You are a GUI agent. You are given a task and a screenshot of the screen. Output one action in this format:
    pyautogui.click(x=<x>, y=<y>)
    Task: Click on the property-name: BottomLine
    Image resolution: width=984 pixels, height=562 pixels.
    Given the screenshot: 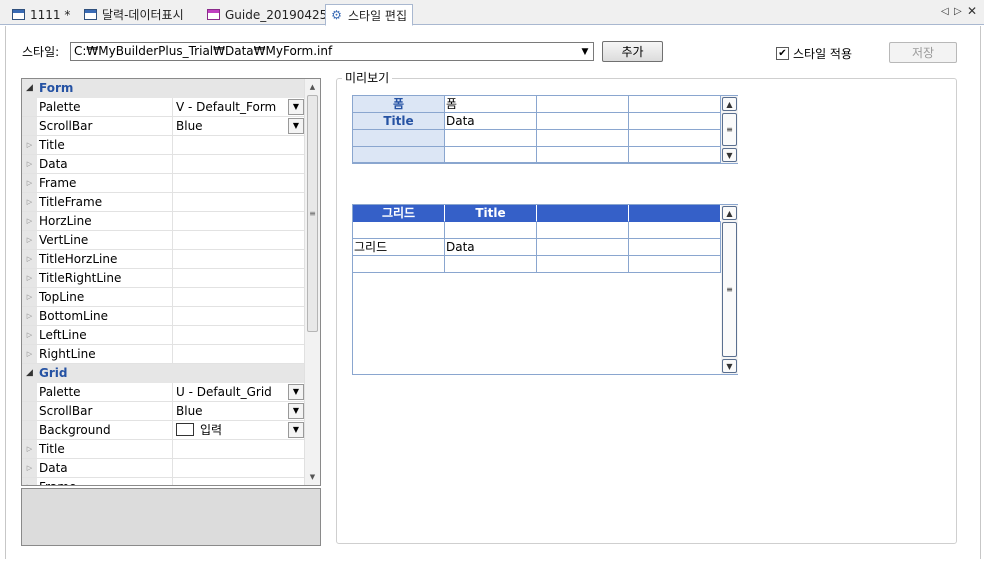 What is the action you would take?
    pyautogui.click(x=105, y=316)
    